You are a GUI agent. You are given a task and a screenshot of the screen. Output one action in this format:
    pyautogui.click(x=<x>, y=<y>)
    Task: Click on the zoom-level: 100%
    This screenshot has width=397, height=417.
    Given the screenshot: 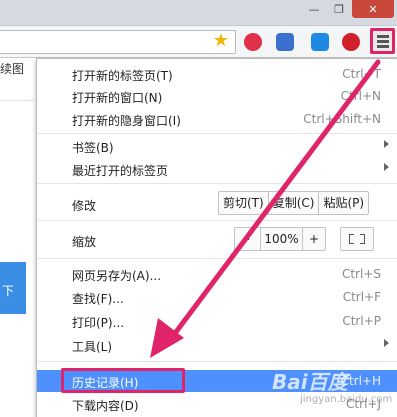 What is the action you would take?
    pyautogui.click(x=282, y=239)
    